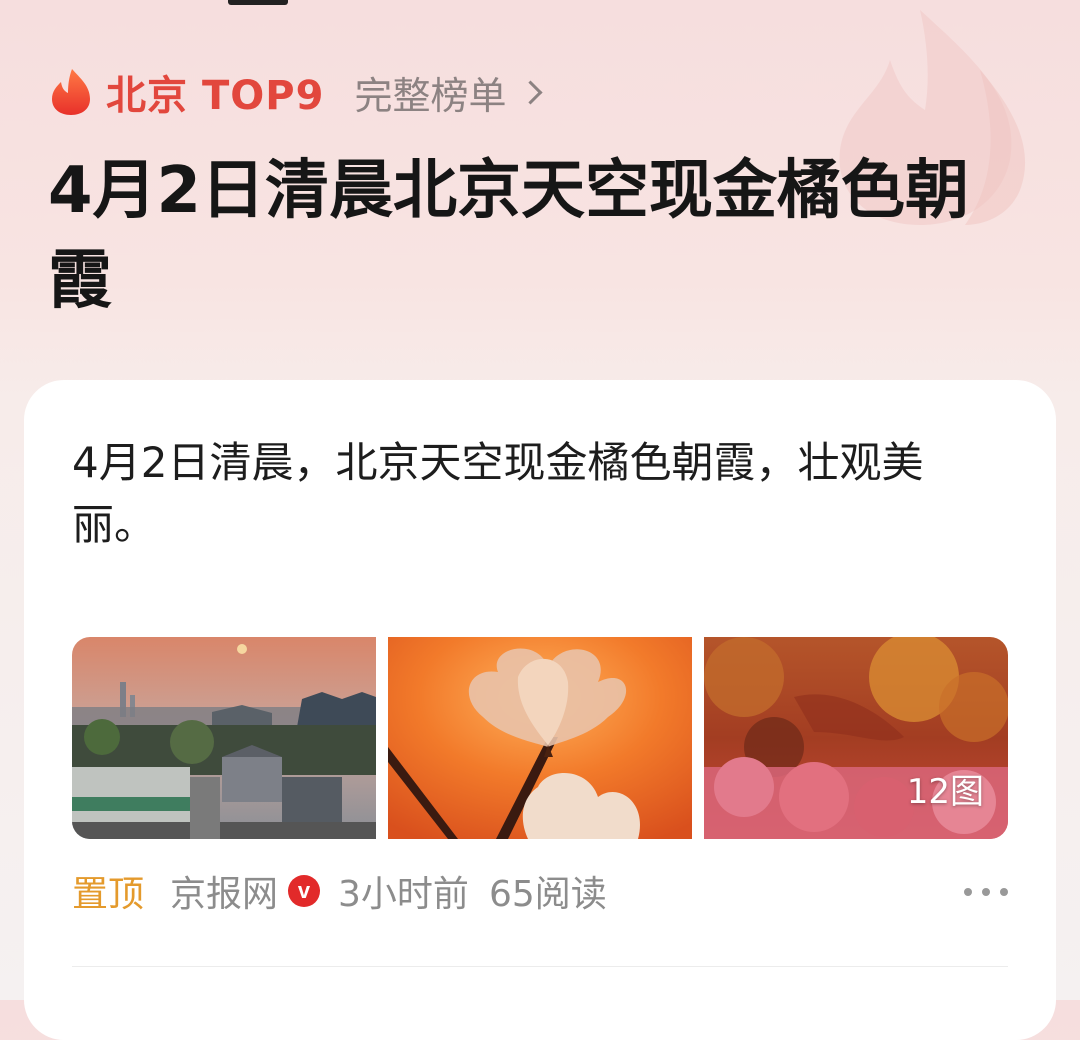 Image resolution: width=1080 pixels, height=1040 pixels. I want to click on photo-thumbnail-park: 12图, so click(856, 738).